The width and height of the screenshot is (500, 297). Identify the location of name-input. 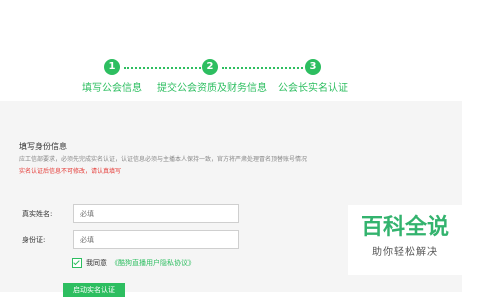
(156, 213).